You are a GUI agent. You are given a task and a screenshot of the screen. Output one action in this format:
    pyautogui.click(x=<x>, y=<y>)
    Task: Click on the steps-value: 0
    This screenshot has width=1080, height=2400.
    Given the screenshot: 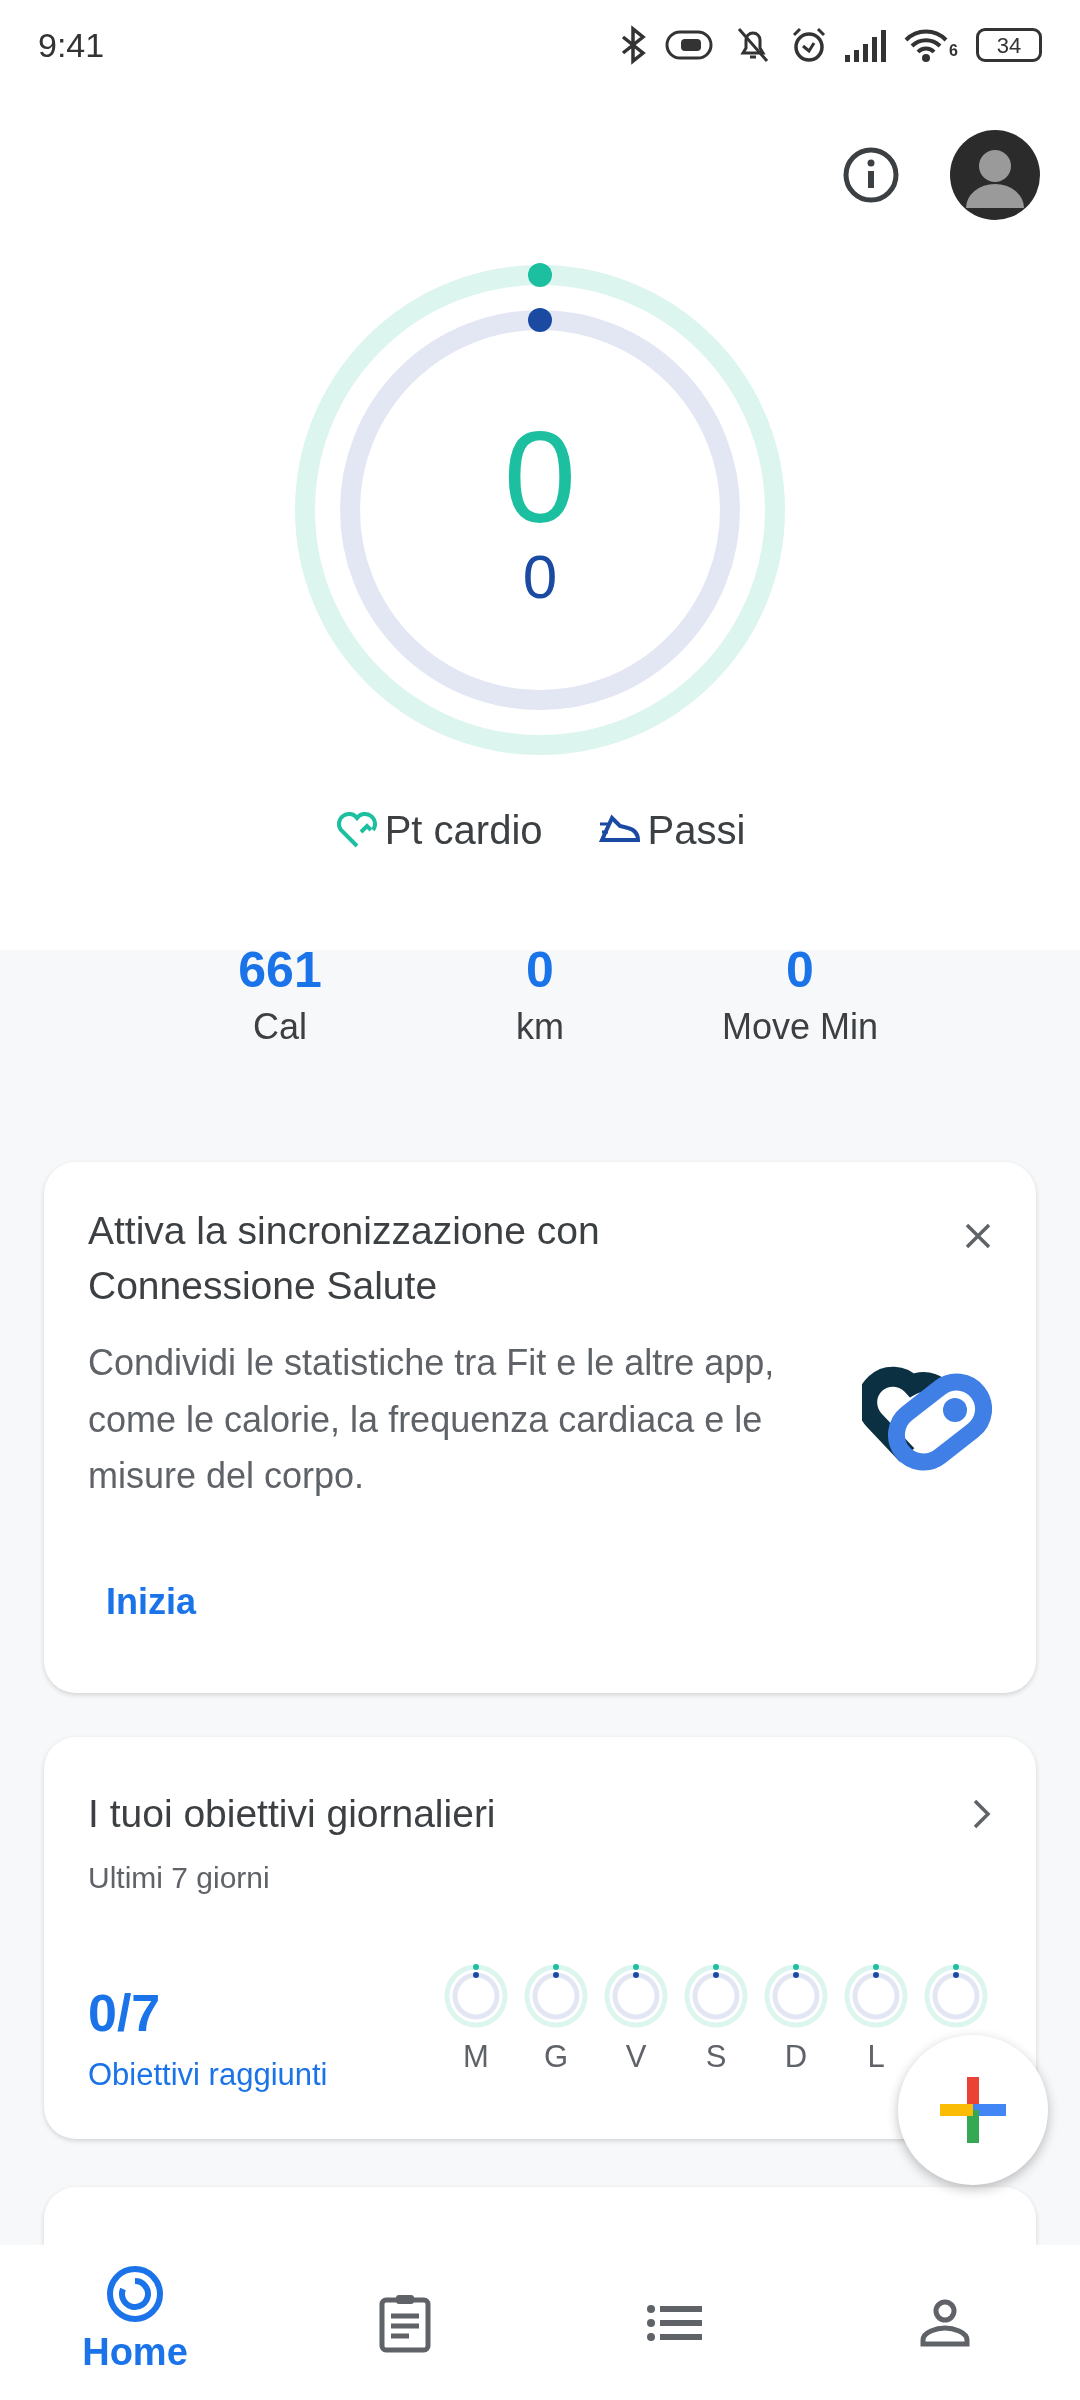 What is the action you would take?
    pyautogui.click(x=540, y=577)
    